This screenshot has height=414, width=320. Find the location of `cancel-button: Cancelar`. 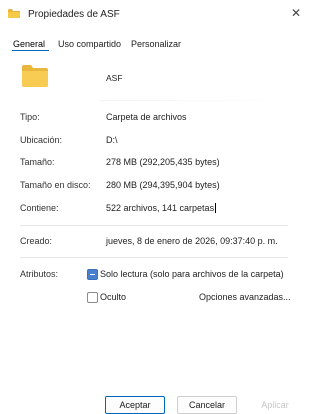

cancel-button: Cancelar is located at coordinates (207, 405).